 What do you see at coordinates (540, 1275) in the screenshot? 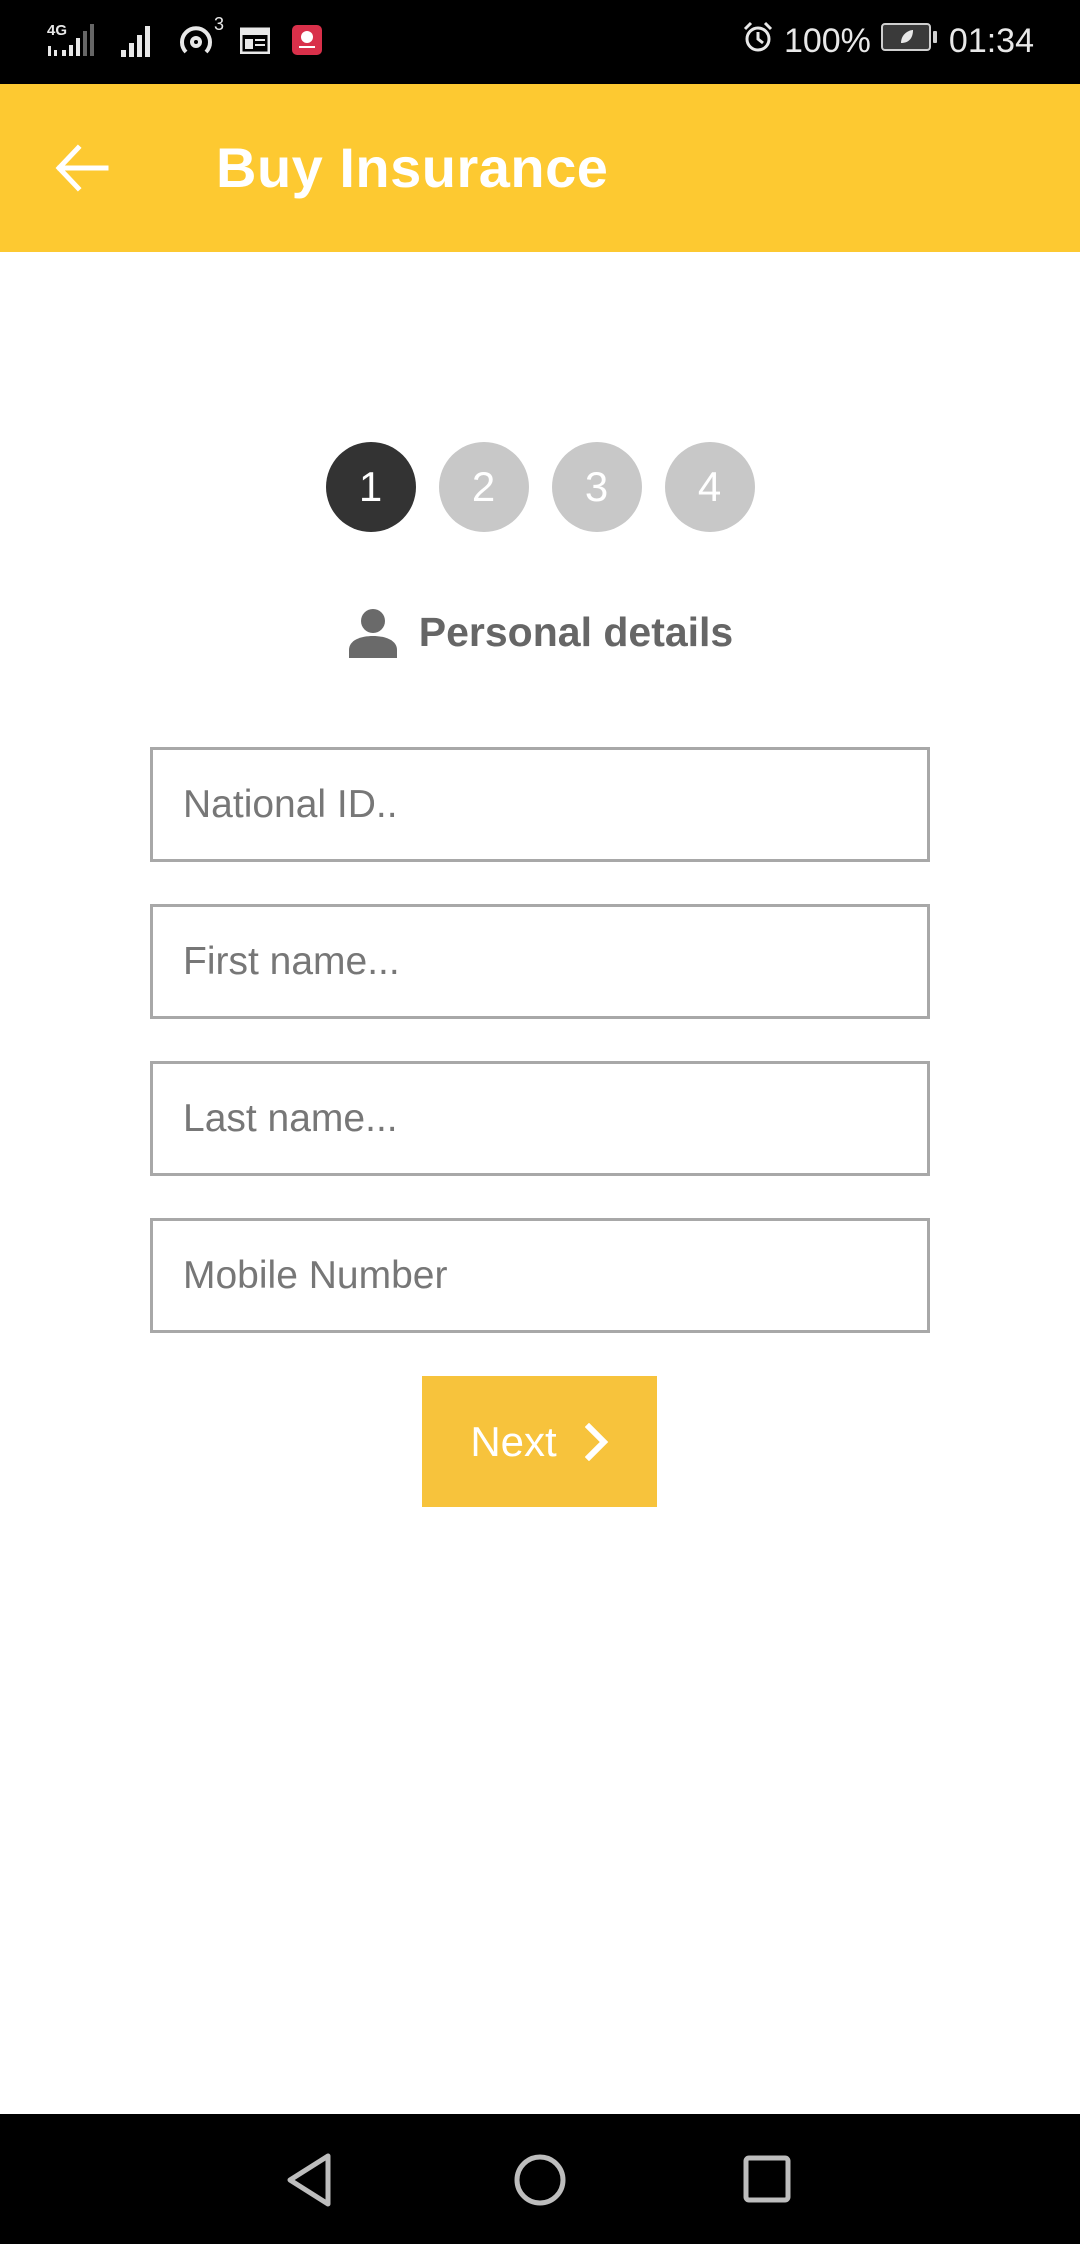
I see `mobile-number-input` at bounding box center [540, 1275].